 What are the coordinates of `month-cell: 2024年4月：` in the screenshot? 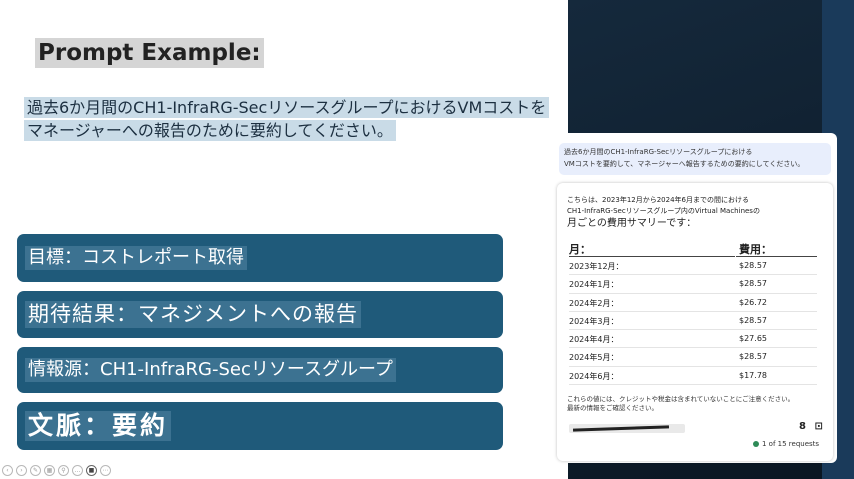 It's located at (594, 340).